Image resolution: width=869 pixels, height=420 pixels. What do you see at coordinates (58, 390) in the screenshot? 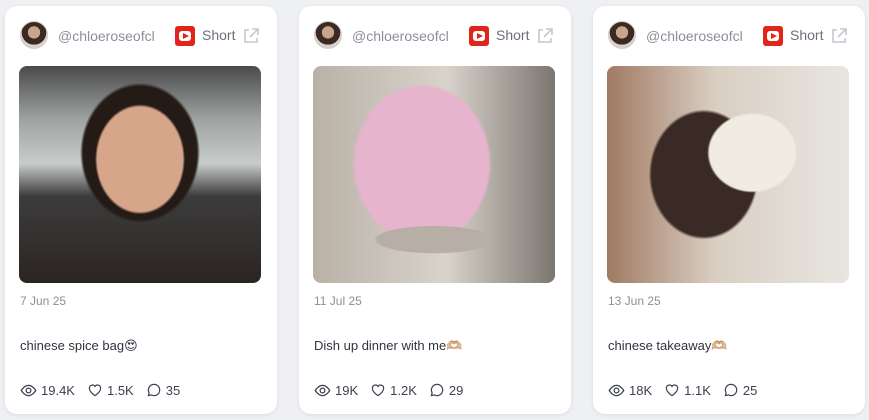
I see `views-count: 19.4K` at bounding box center [58, 390].